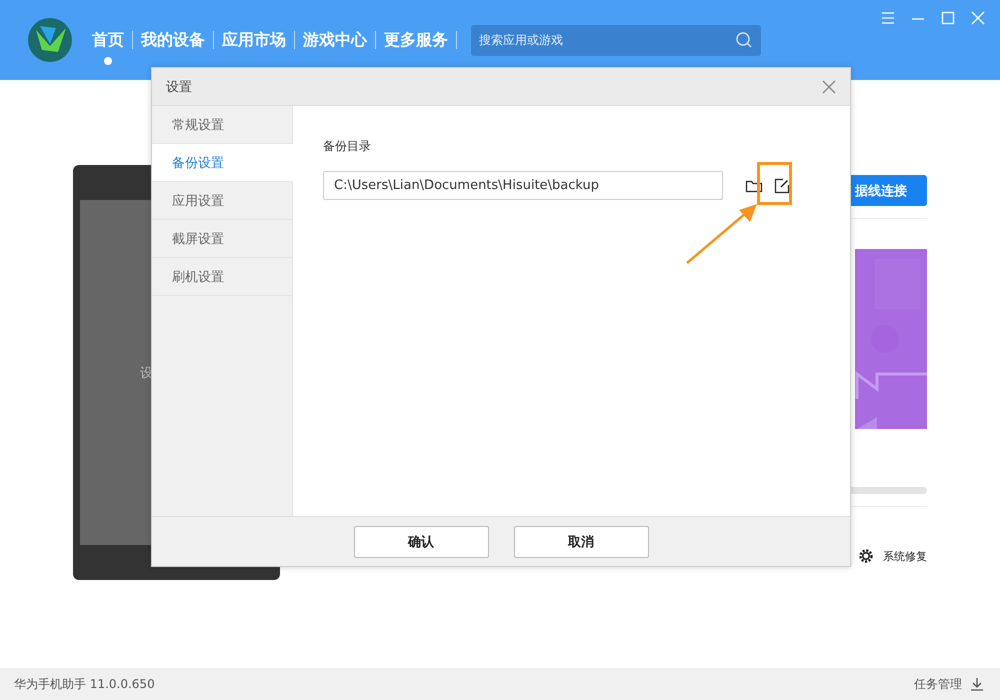 The image size is (1000, 700). Describe the element at coordinates (782, 185) in the screenshot. I see `edit-icon` at that location.